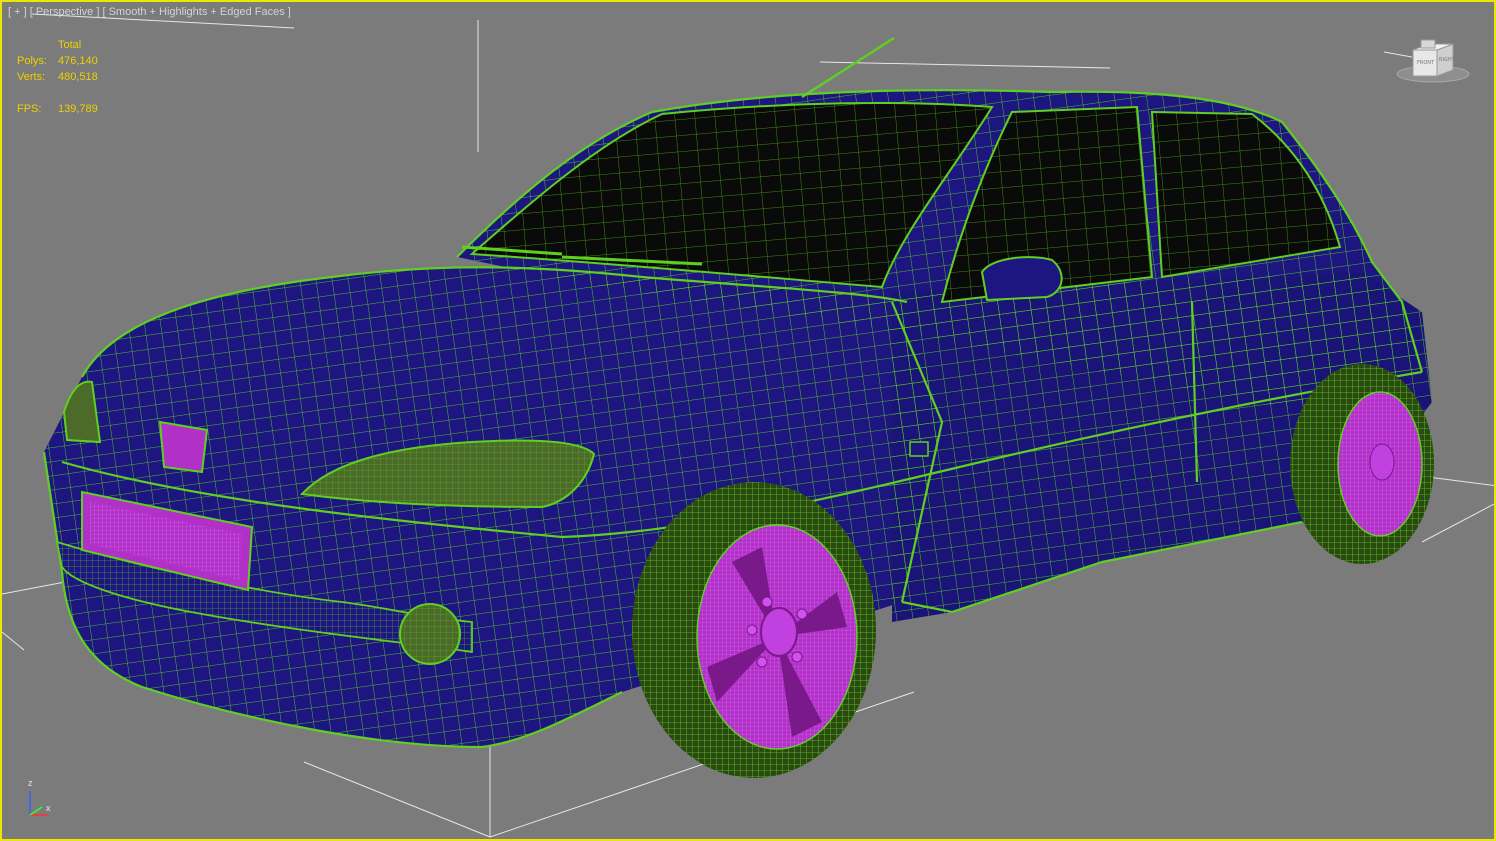  What do you see at coordinates (78, 61) in the screenshot?
I see `stats-polys-value: 476,140` at bounding box center [78, 61].